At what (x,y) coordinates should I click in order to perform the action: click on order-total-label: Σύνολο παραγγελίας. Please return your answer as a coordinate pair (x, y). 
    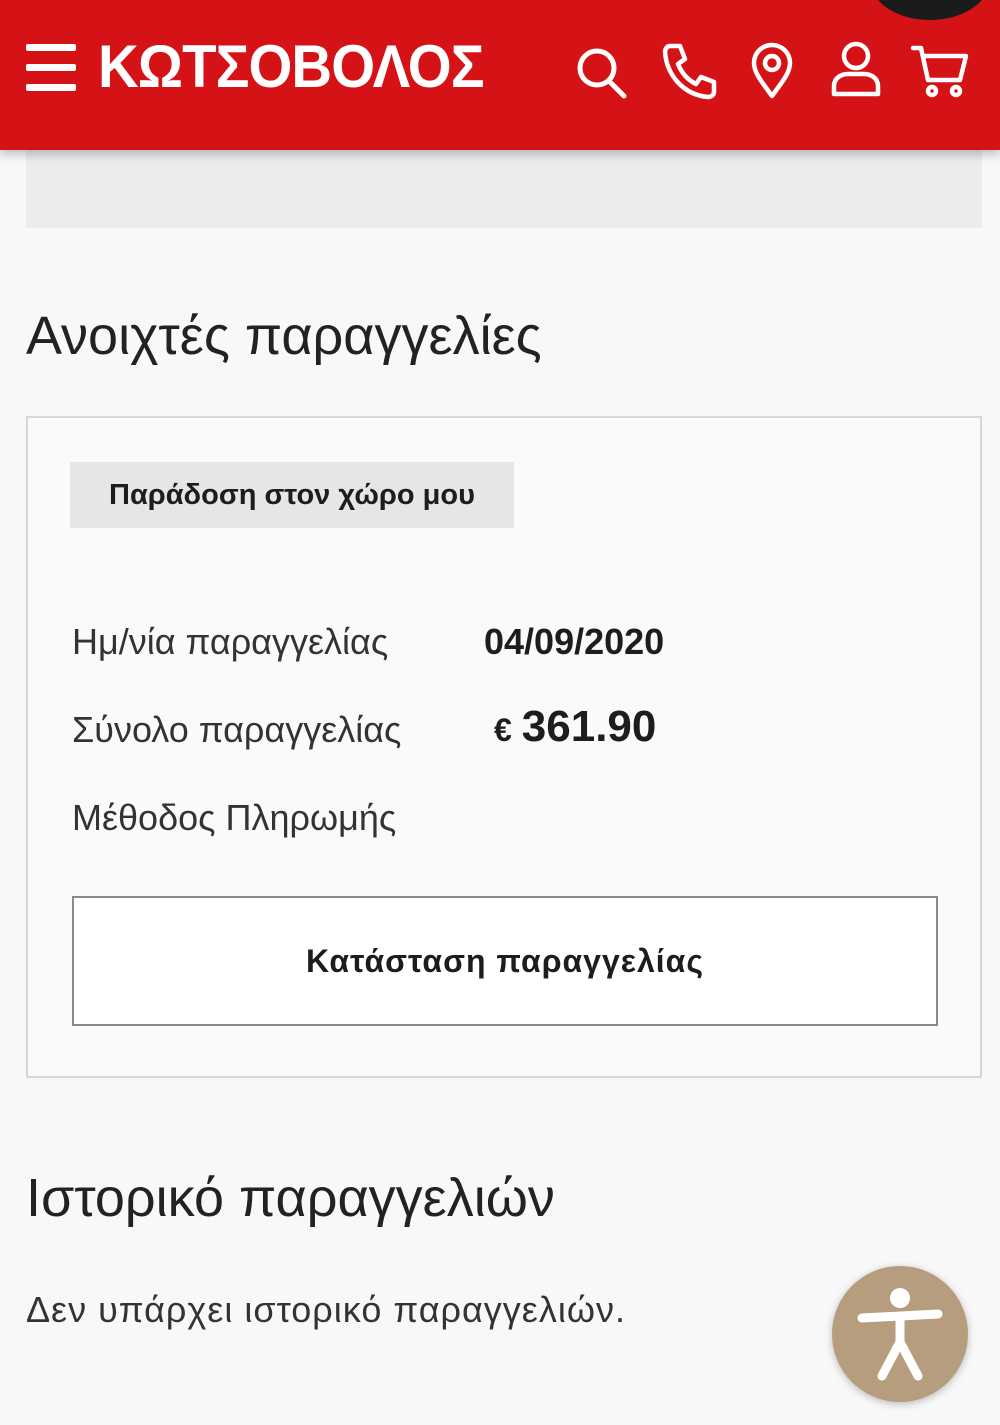
    Looking at the image, I should click on (237, 729).